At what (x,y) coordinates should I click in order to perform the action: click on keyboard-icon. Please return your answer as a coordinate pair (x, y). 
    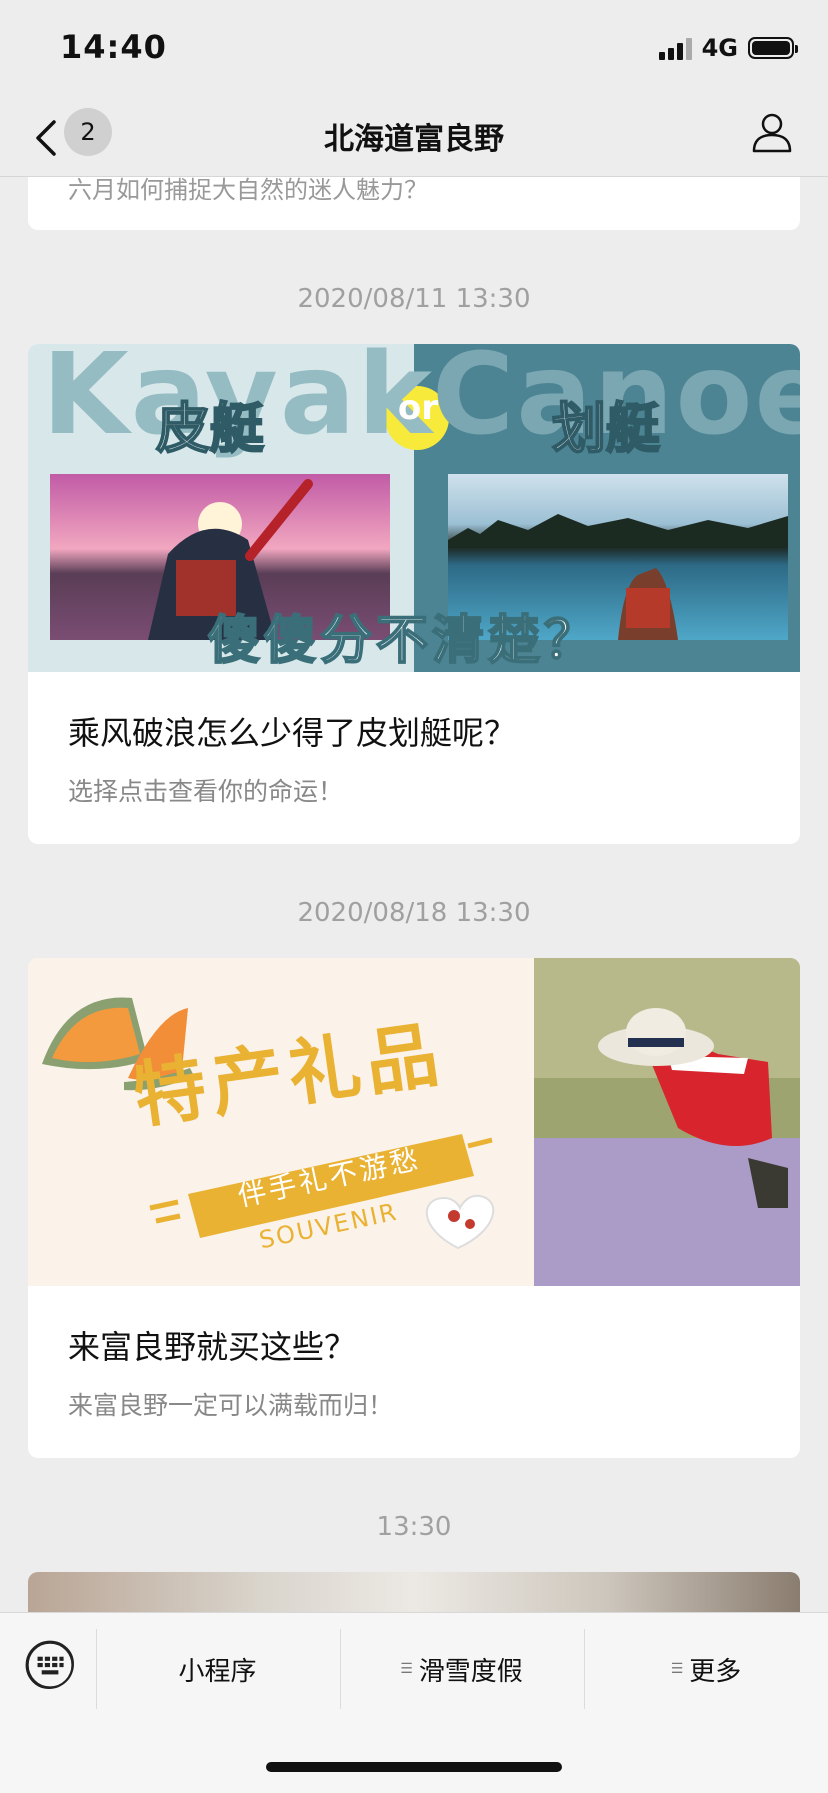
    Looking at the image, I should click on (49, 1664).